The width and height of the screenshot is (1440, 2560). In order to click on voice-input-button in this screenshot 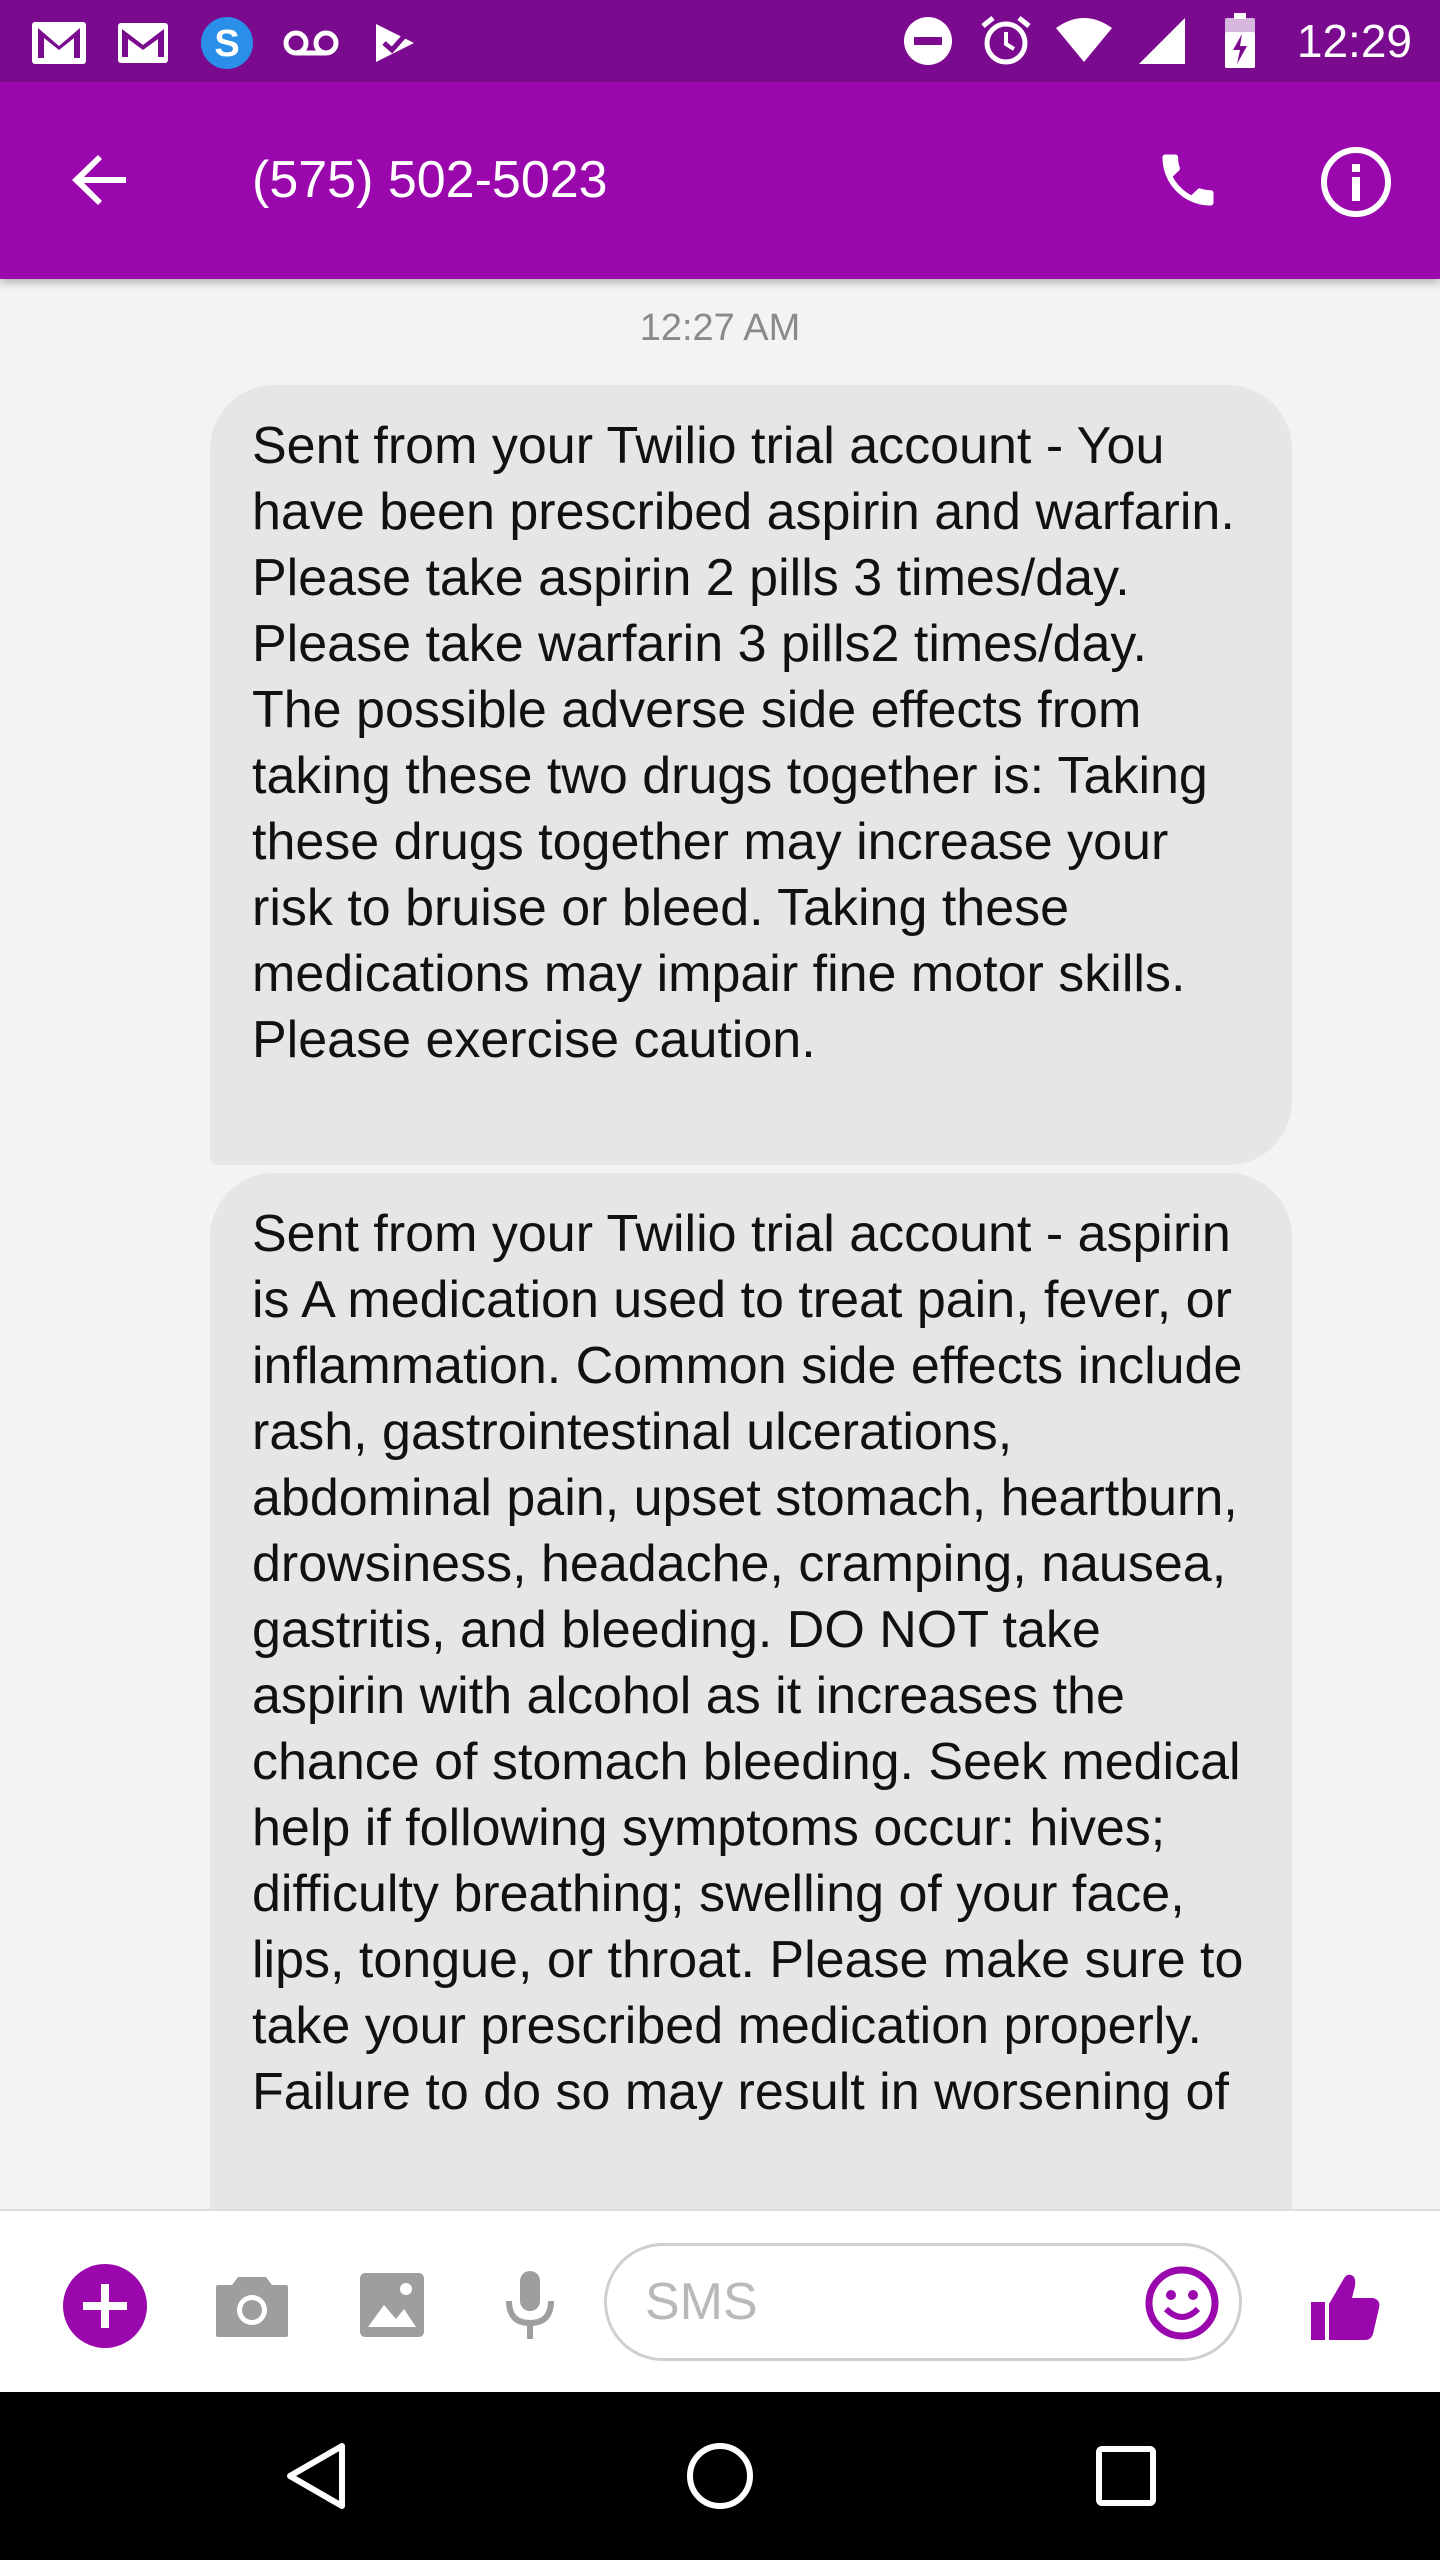, I will do `click(530, 2305)`.